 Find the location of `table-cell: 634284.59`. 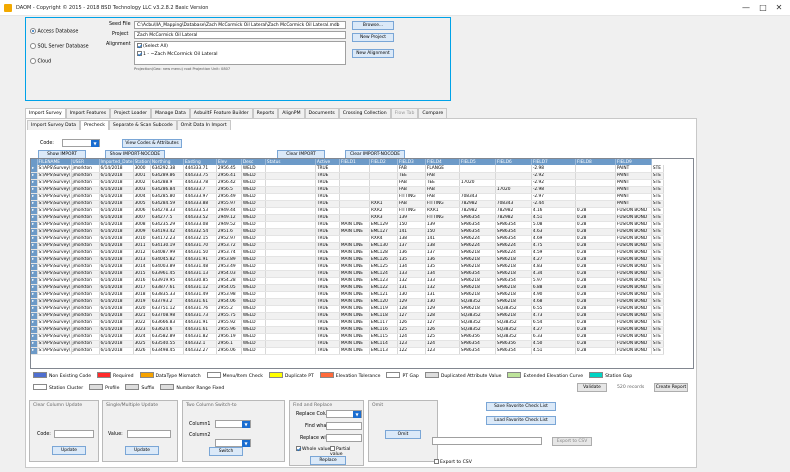

table-cell: 634284.59 is located at coordinates (167, 204).